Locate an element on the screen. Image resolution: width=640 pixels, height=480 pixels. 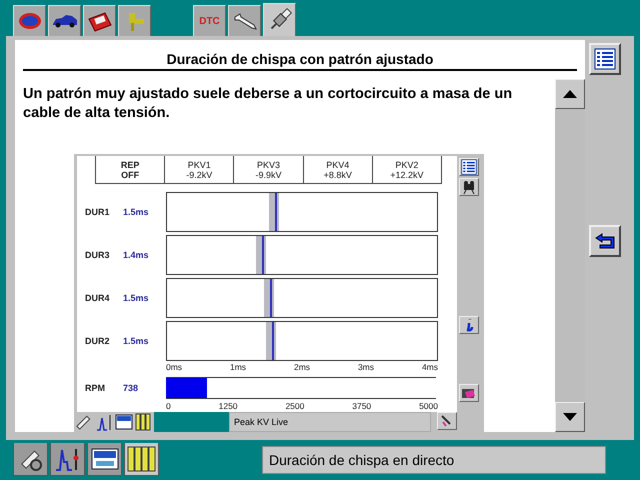
axis-label: 0ms is located at coordinates (174, 367).